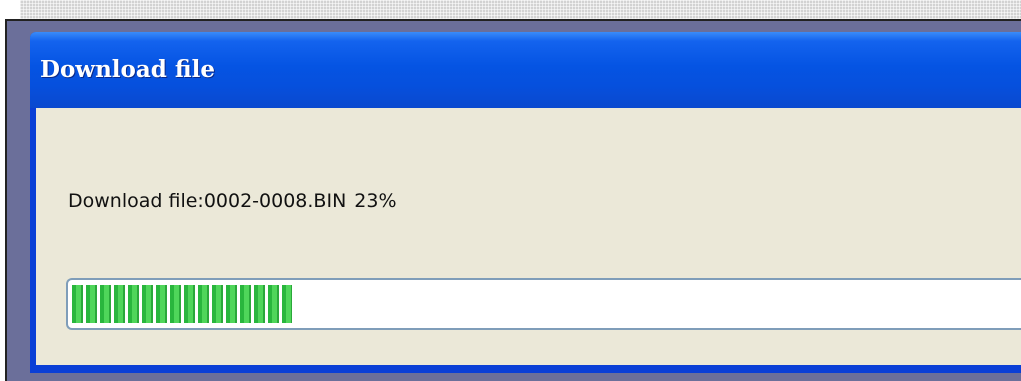  I want to click on download-progress-bar, so click(543, 304).